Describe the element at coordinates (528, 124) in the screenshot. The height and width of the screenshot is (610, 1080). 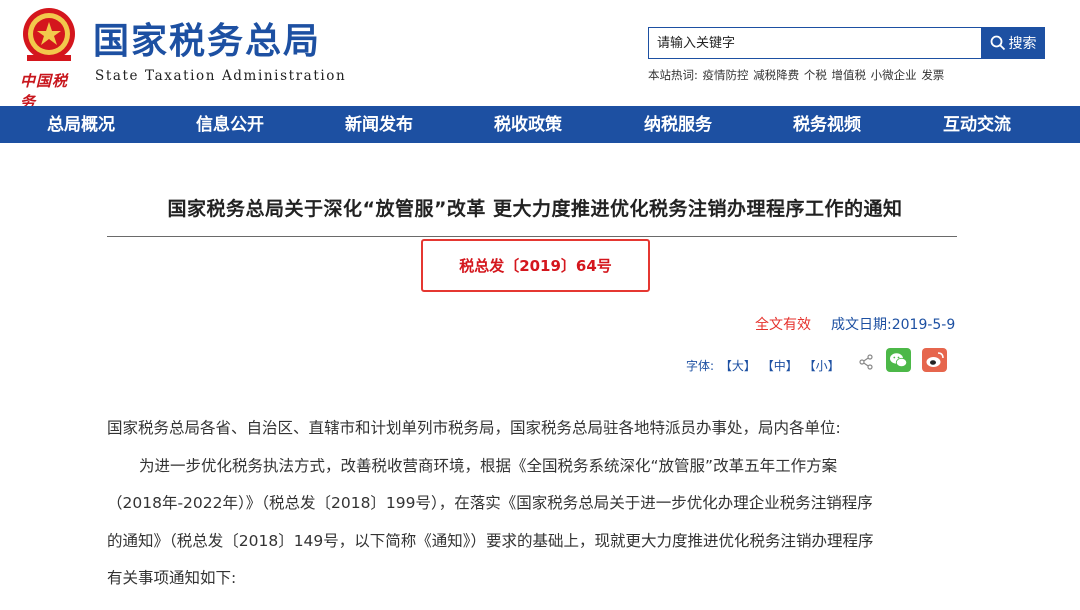
I see `nav-item-policy: 税收政策` at that location.